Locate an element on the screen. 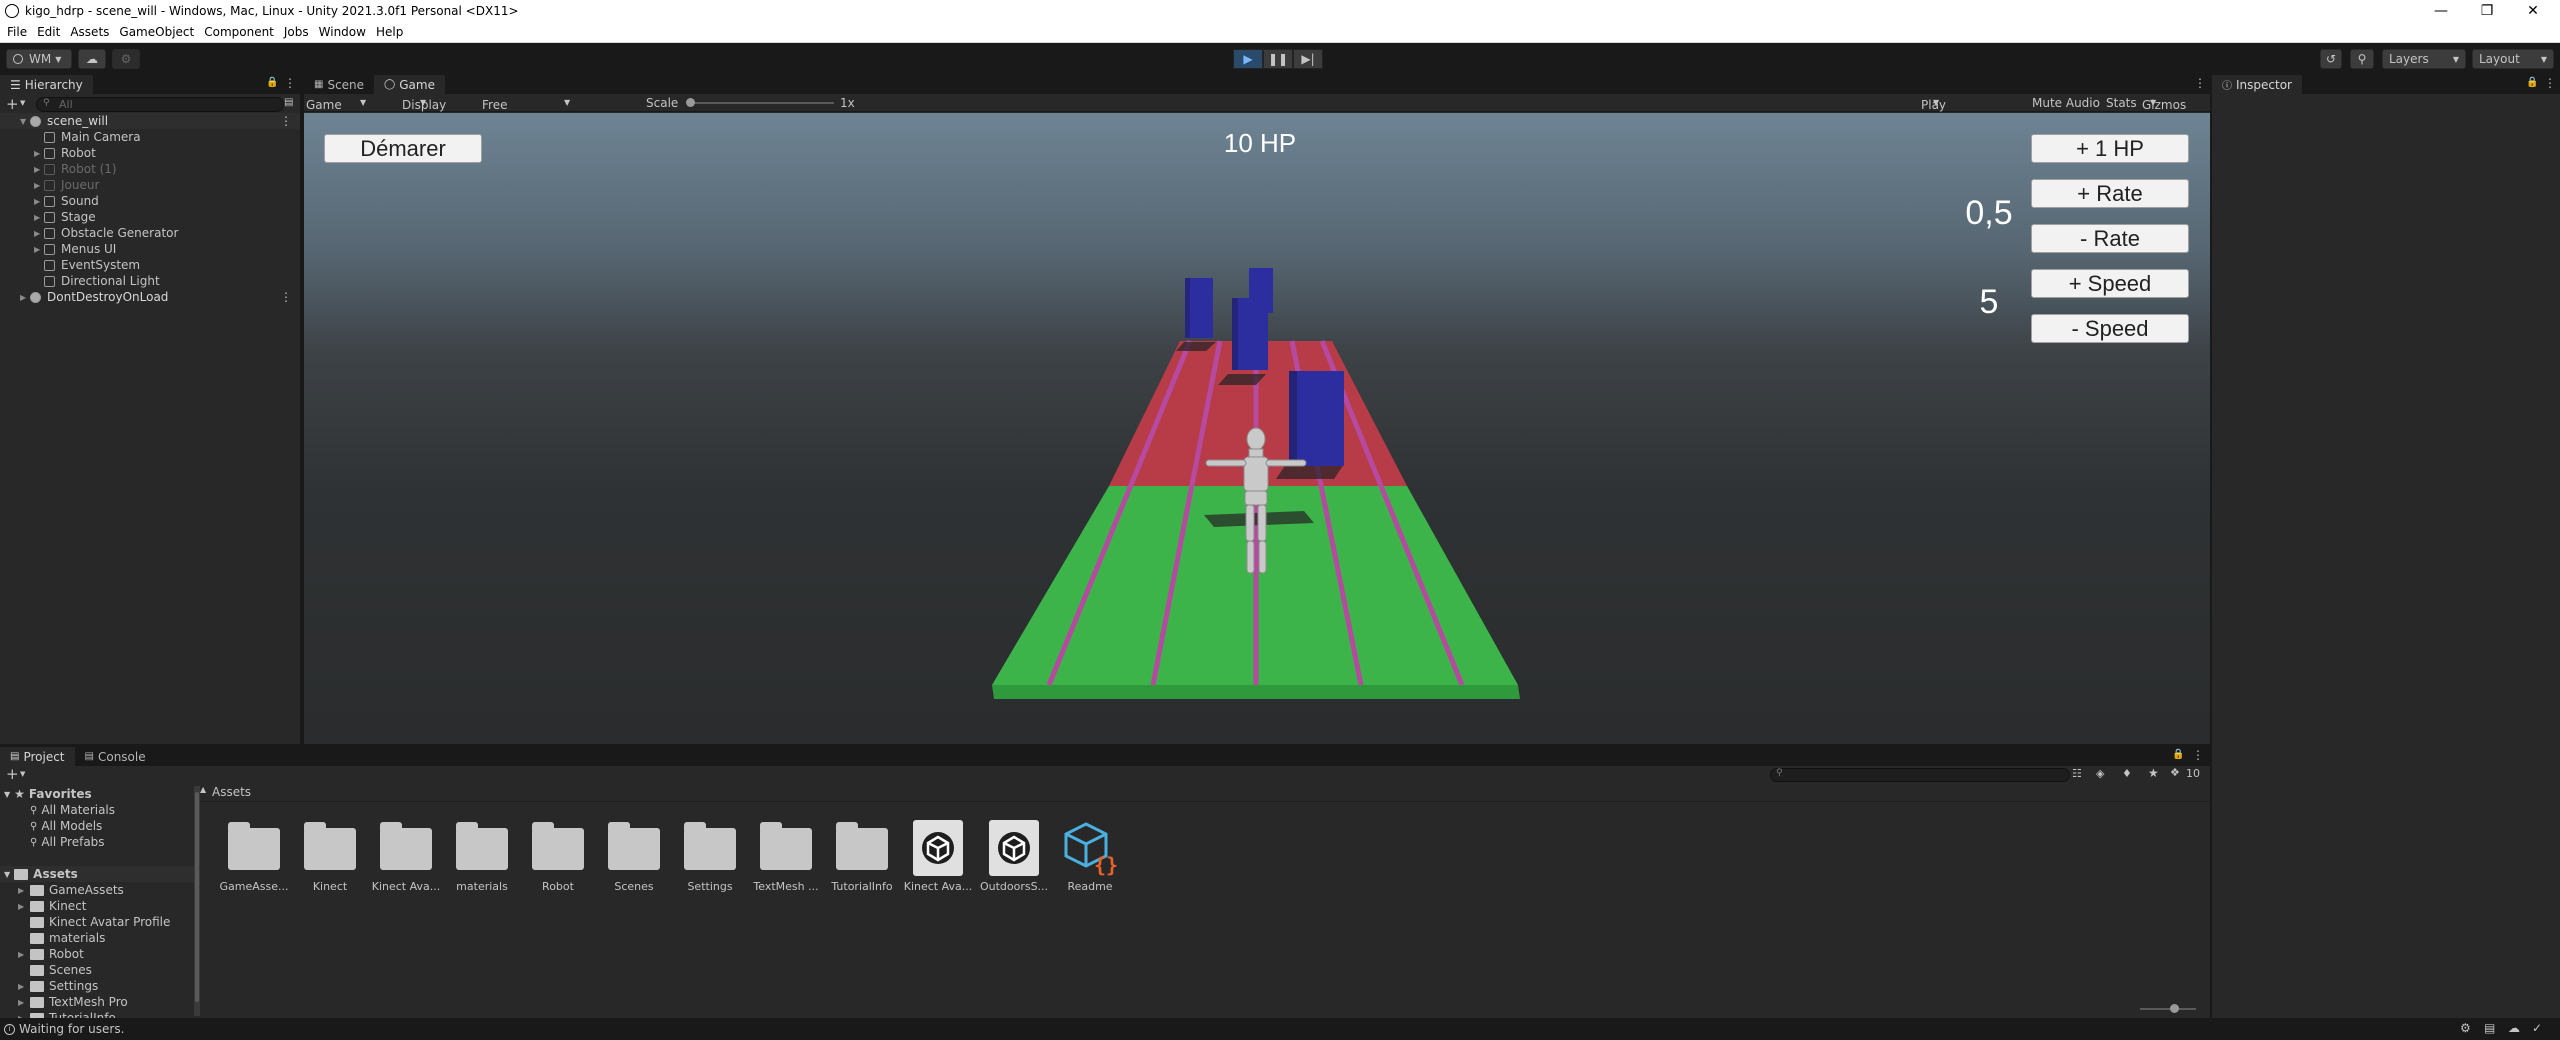 This screenshot has width=2560, height=1040. assets-tree-item: ▶ Settings is located at coordinates (58, 986).